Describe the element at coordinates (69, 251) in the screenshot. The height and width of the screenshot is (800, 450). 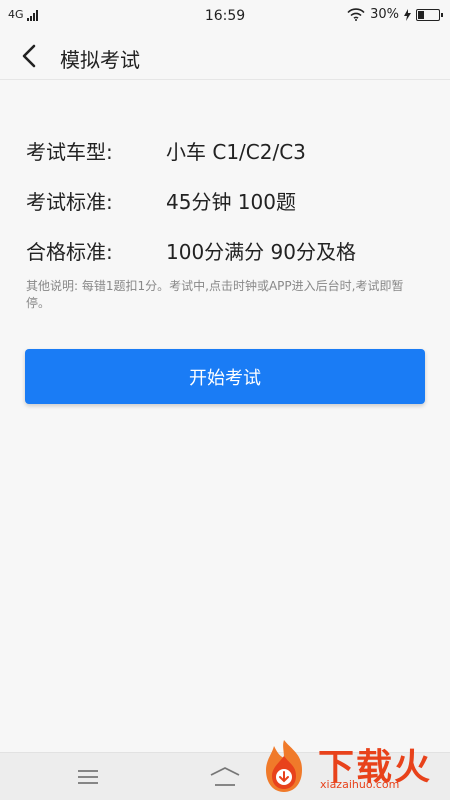
I see `info-label: 合格标准:` at that location.